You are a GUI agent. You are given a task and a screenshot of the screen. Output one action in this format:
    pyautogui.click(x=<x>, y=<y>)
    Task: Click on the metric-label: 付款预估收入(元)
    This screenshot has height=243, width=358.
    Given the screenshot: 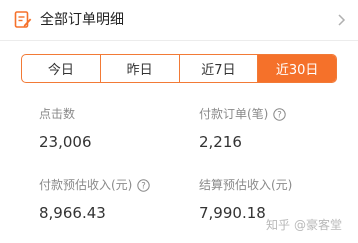 What is the action you would take?
    pyautogui.click(x=86, y=185)
    